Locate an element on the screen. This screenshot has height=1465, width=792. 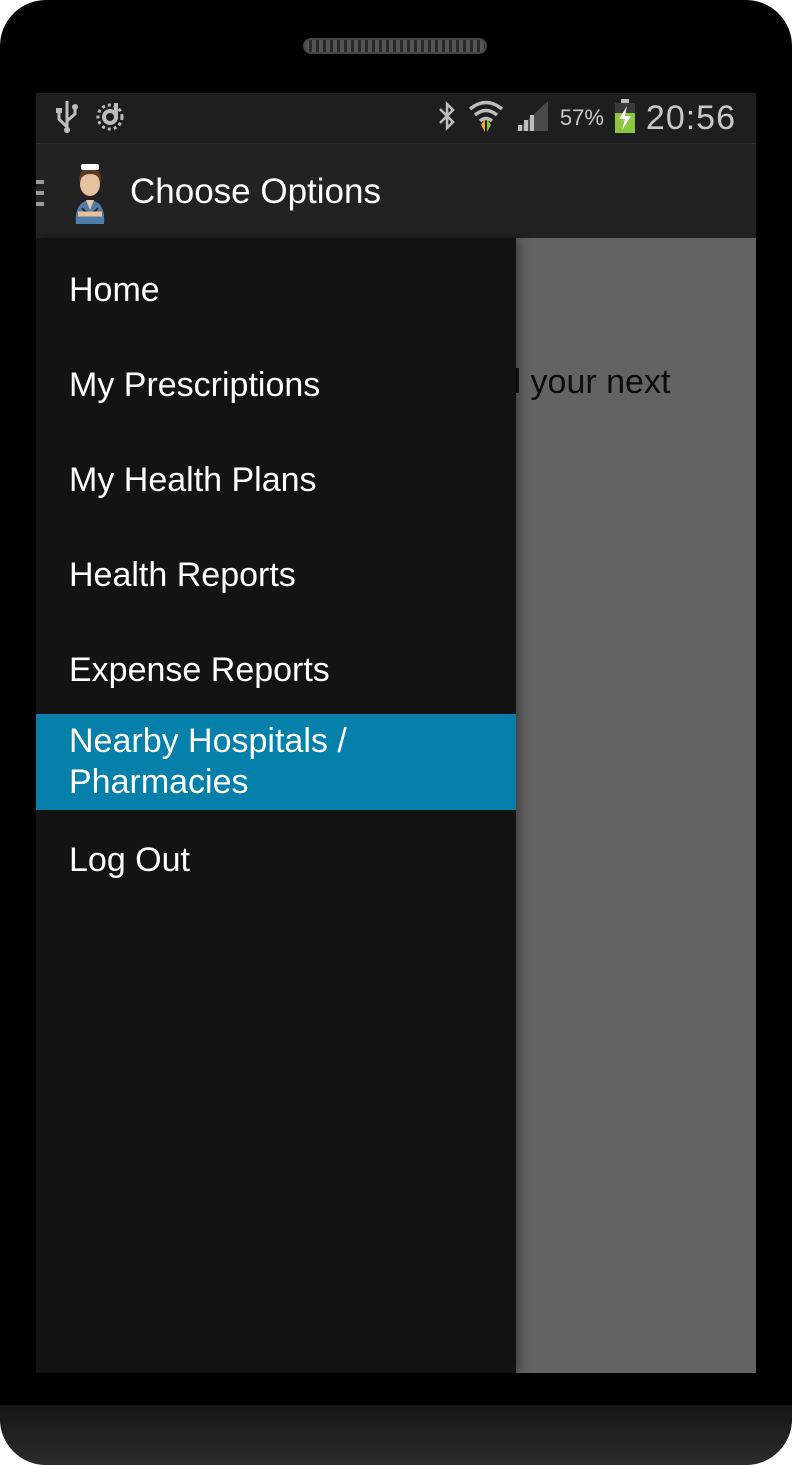
earpiece-speaker is located at coordinates (395, 46).